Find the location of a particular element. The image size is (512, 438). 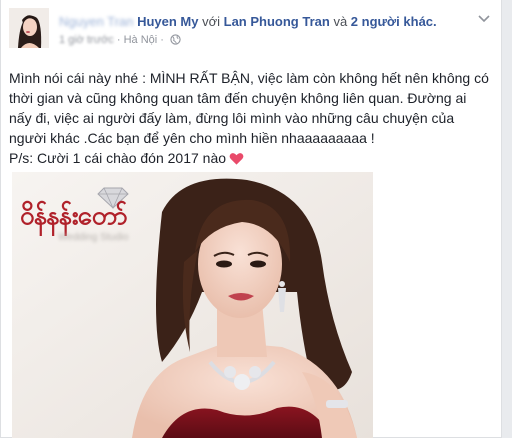

heart-icon is located at coordinates (236, 161).